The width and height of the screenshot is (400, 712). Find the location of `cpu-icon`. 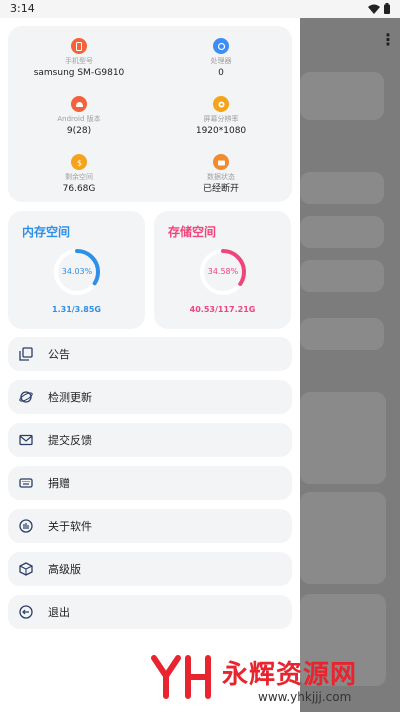

cpu-icon is located at coordinates (221, 46).